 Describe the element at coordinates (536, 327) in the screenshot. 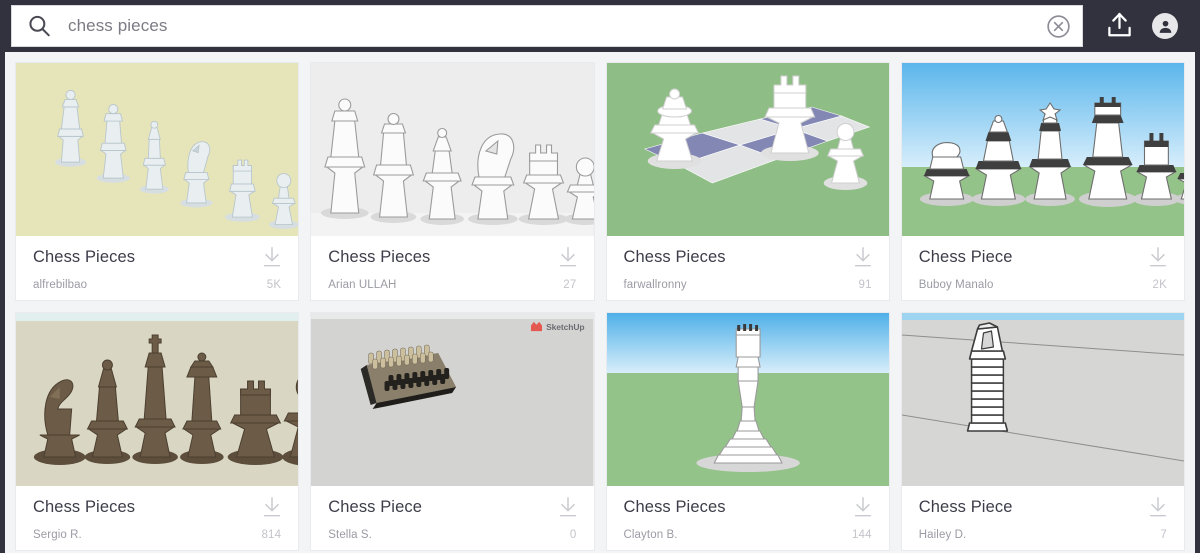

I see `sketchup-logo-icon` at that location.